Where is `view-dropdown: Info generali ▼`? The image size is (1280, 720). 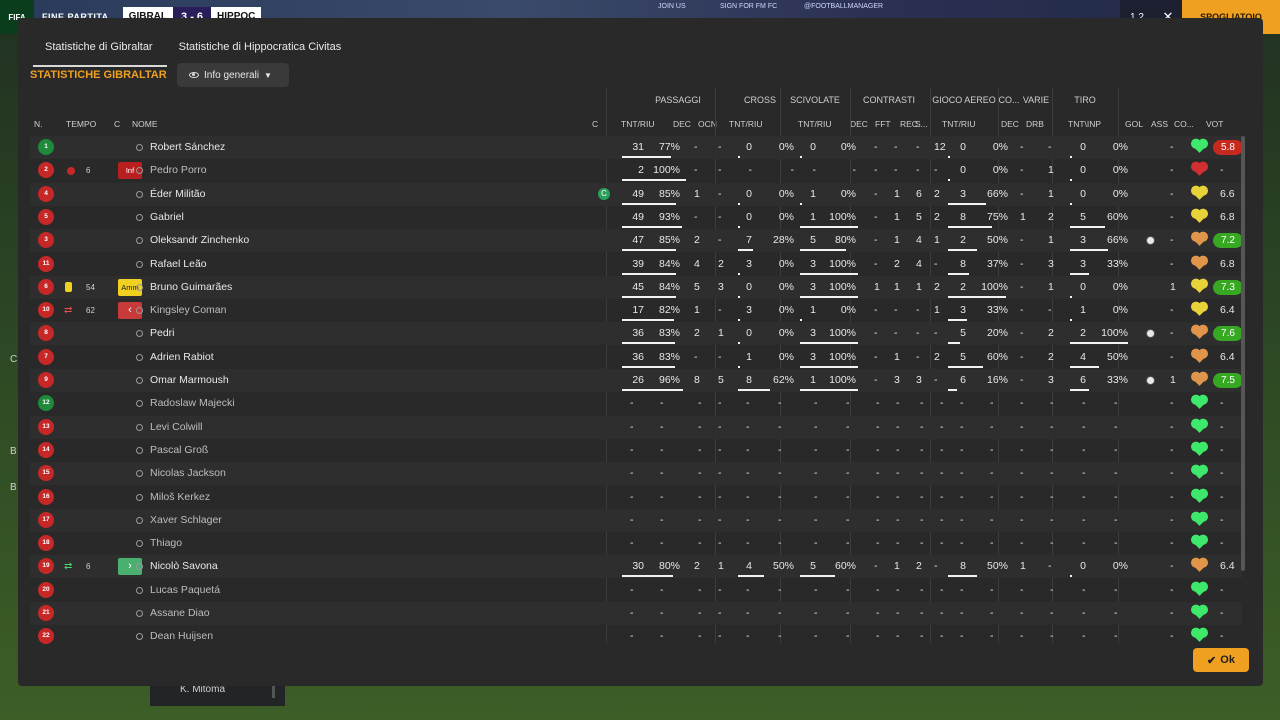
view-dropdown: Info generali ▼ is located at coordinates (233, 75).